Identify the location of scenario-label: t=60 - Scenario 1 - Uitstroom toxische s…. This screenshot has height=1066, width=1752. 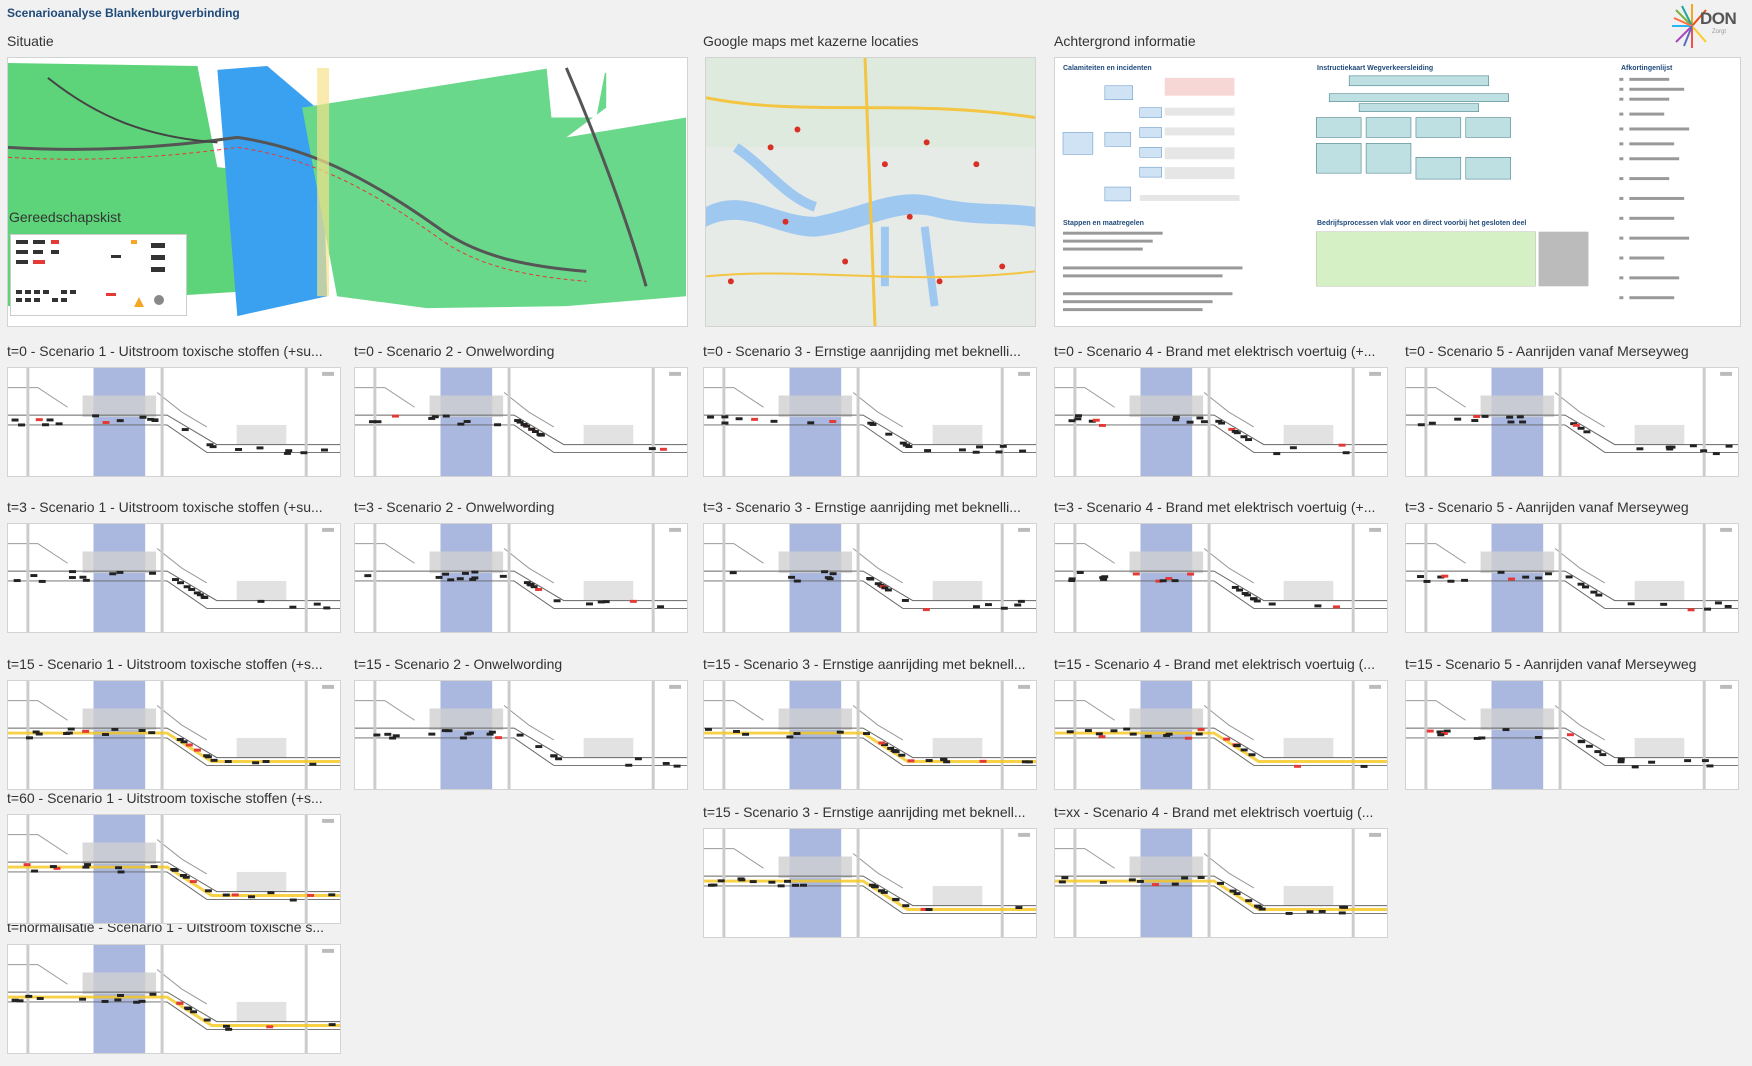
(165, 798).